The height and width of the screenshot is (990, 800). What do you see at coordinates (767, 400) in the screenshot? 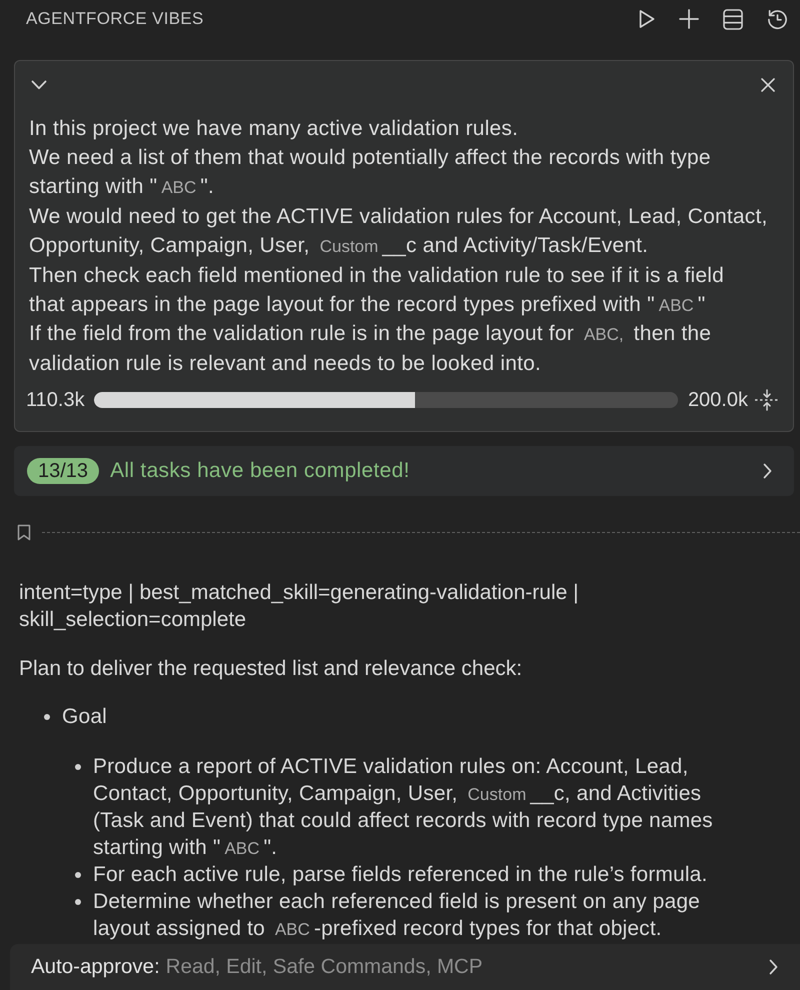
I see `compress-icon` at bounding box center [767, 400].